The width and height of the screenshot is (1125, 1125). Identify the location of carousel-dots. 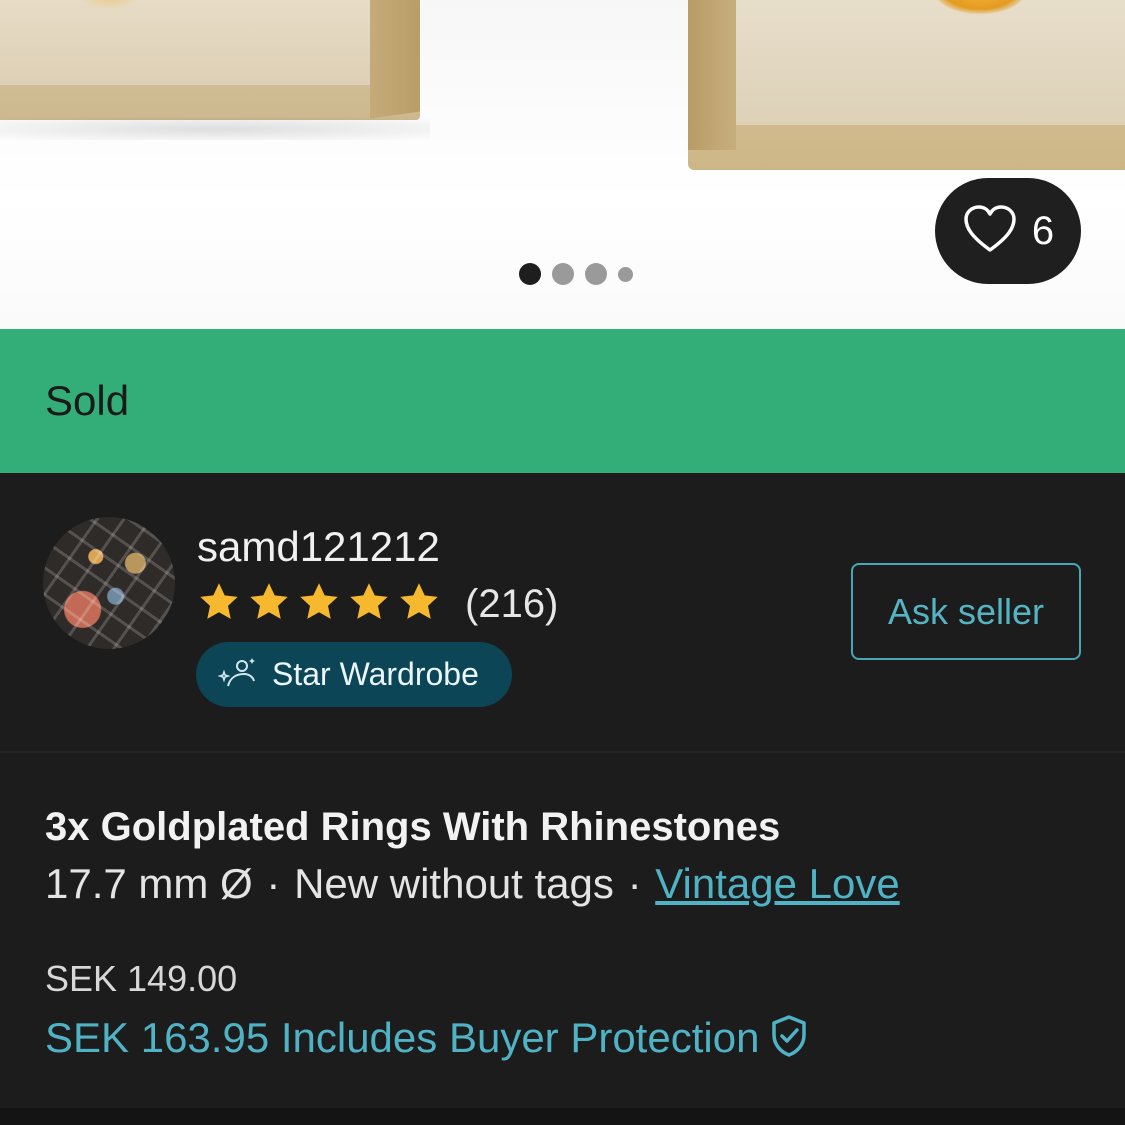
(576, 274).